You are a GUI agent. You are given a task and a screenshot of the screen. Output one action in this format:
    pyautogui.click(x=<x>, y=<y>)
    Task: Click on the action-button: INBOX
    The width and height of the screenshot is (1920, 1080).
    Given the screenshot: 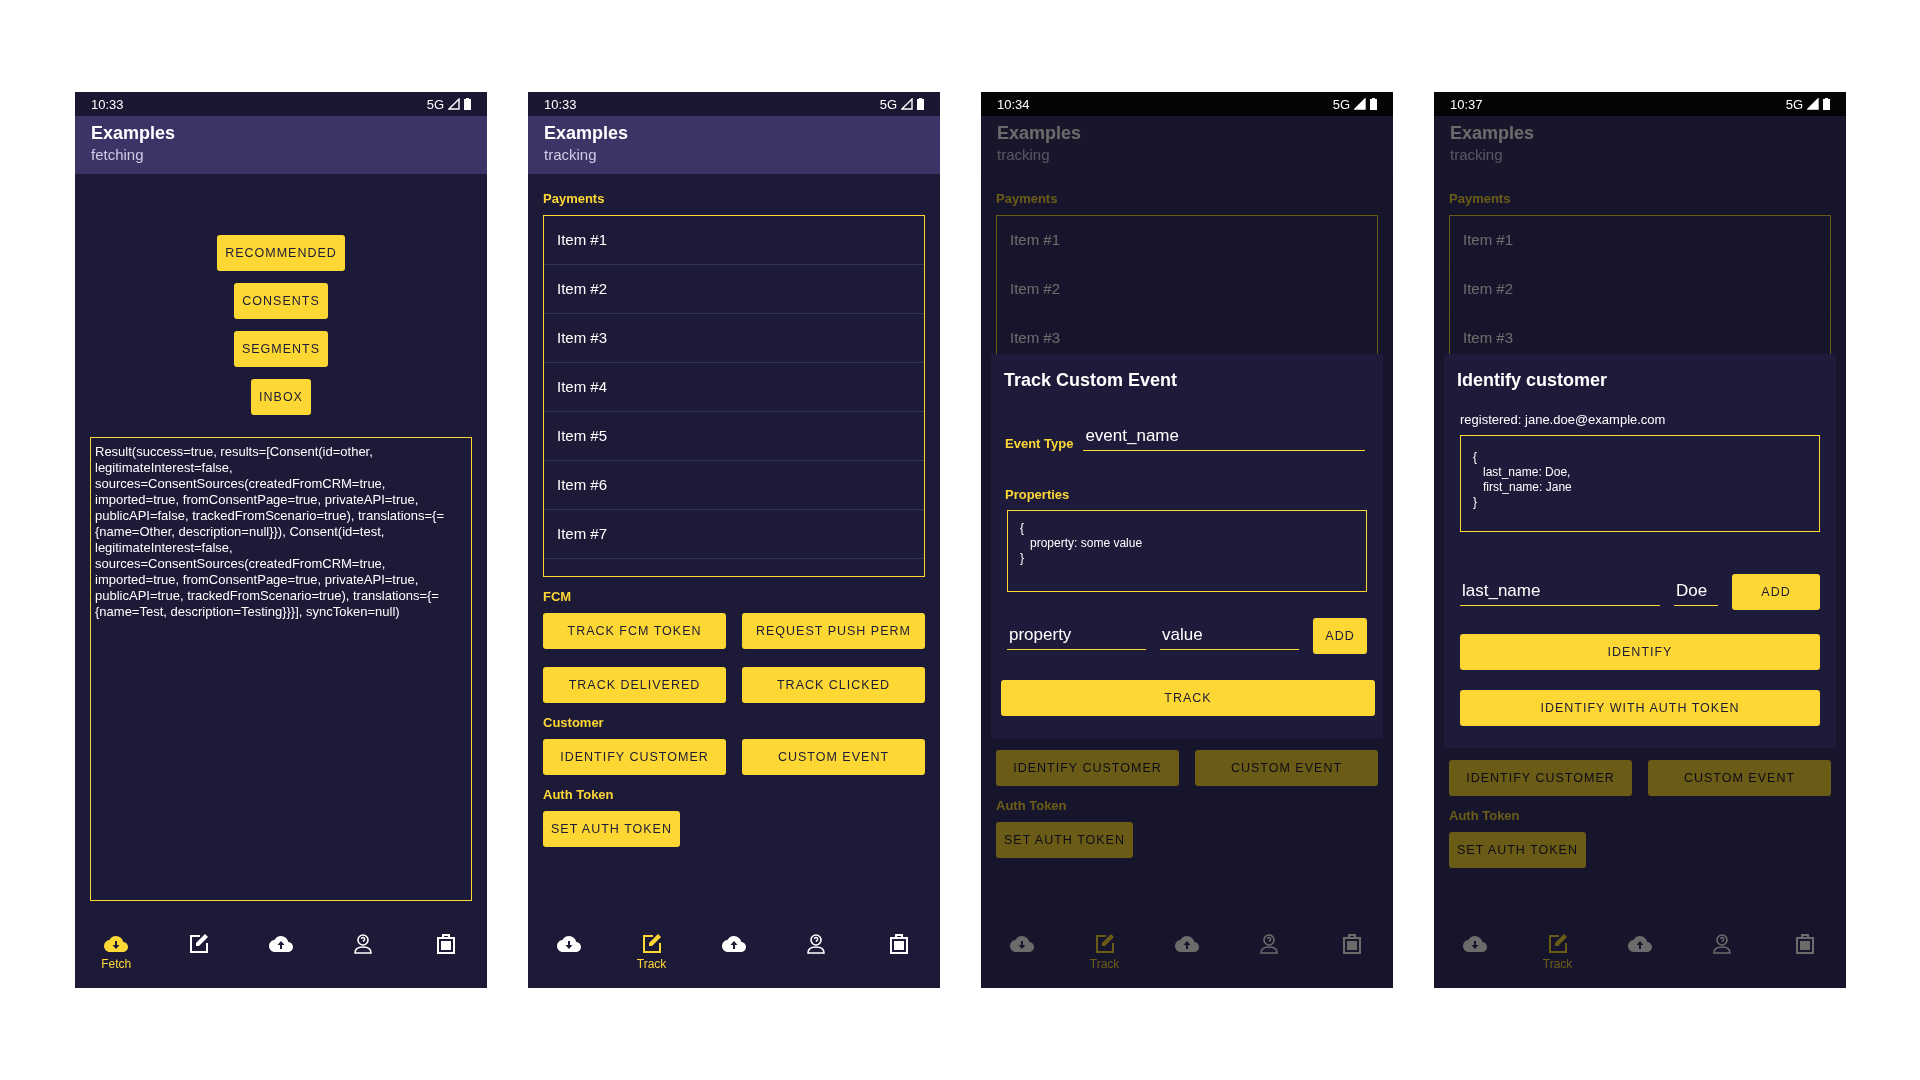 What is the action you would take?
    pyautogui.click(x=281, y=397)
    